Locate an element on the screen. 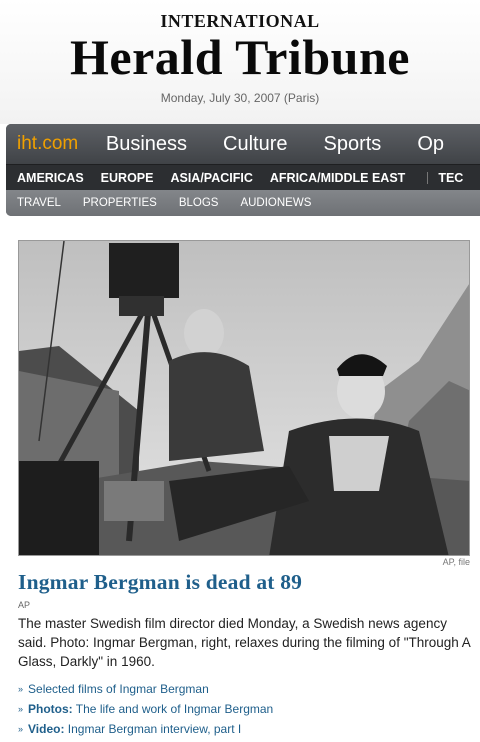  related-link-video: » Video: Ingmar Bergman interview, part I is located at coordinates (246, 730).